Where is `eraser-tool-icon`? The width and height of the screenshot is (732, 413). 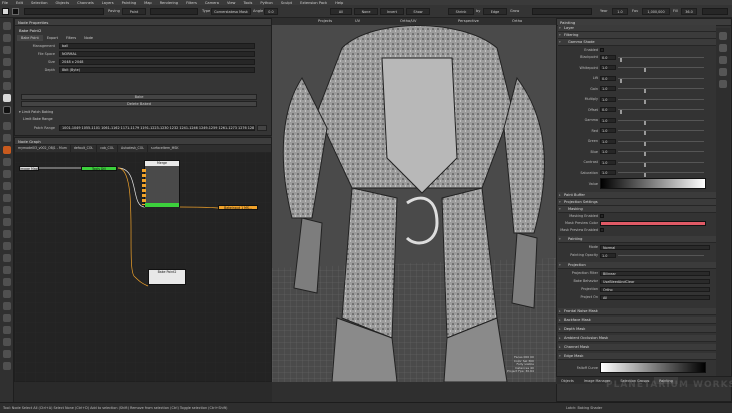
eraser-tool-icon is located at coordinates (7, 38).